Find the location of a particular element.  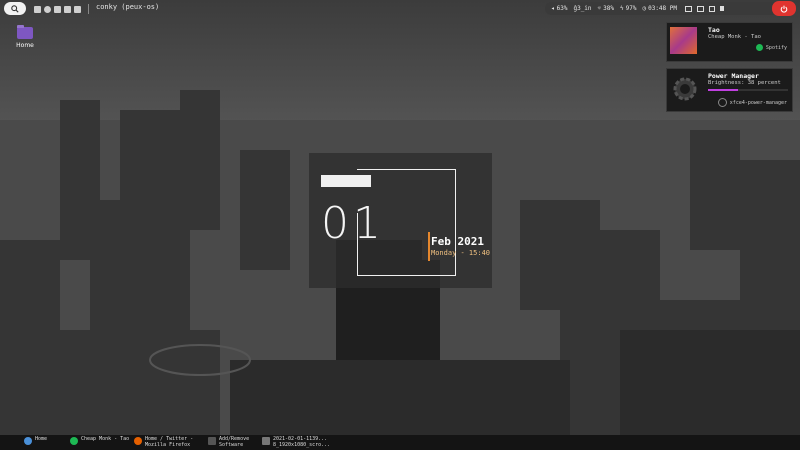

power-manager-icon is located at coordinates (722, 102).